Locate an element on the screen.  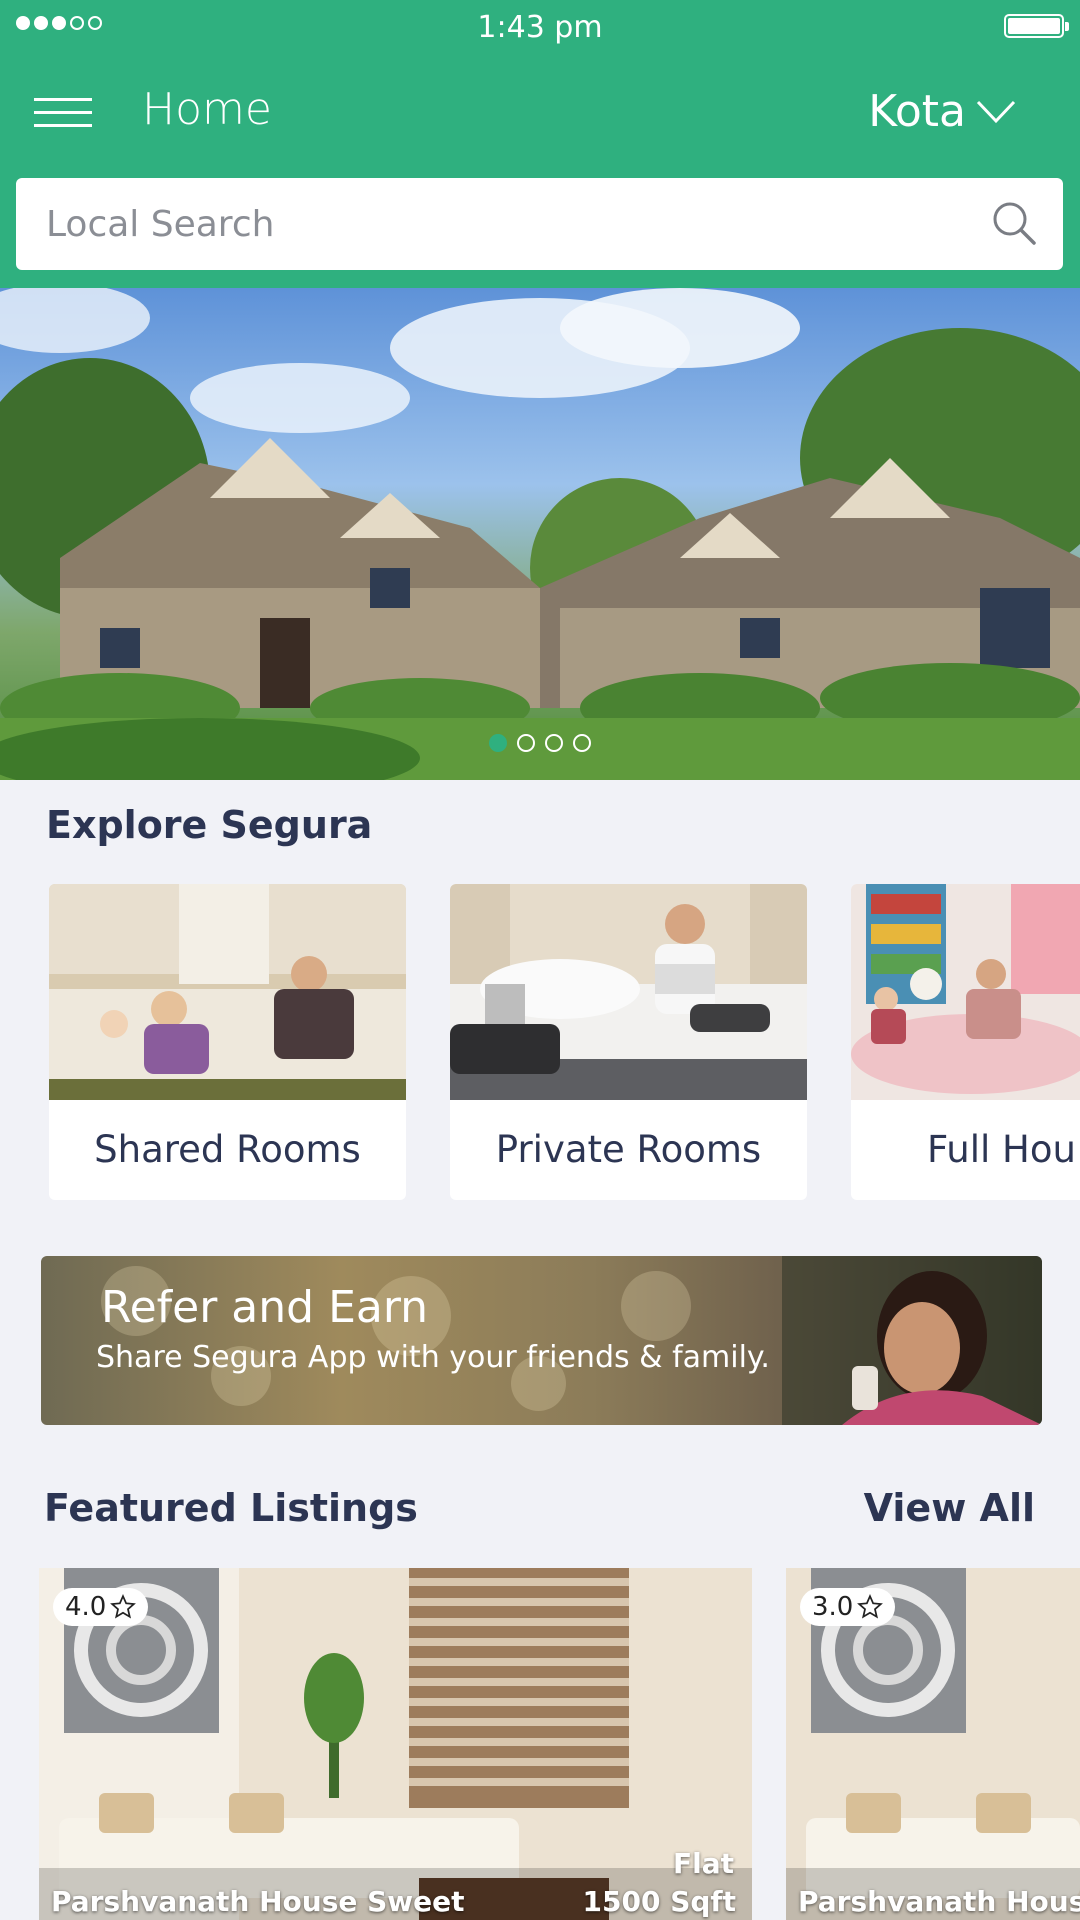
full-house-image is located at coordinates (965, 992).